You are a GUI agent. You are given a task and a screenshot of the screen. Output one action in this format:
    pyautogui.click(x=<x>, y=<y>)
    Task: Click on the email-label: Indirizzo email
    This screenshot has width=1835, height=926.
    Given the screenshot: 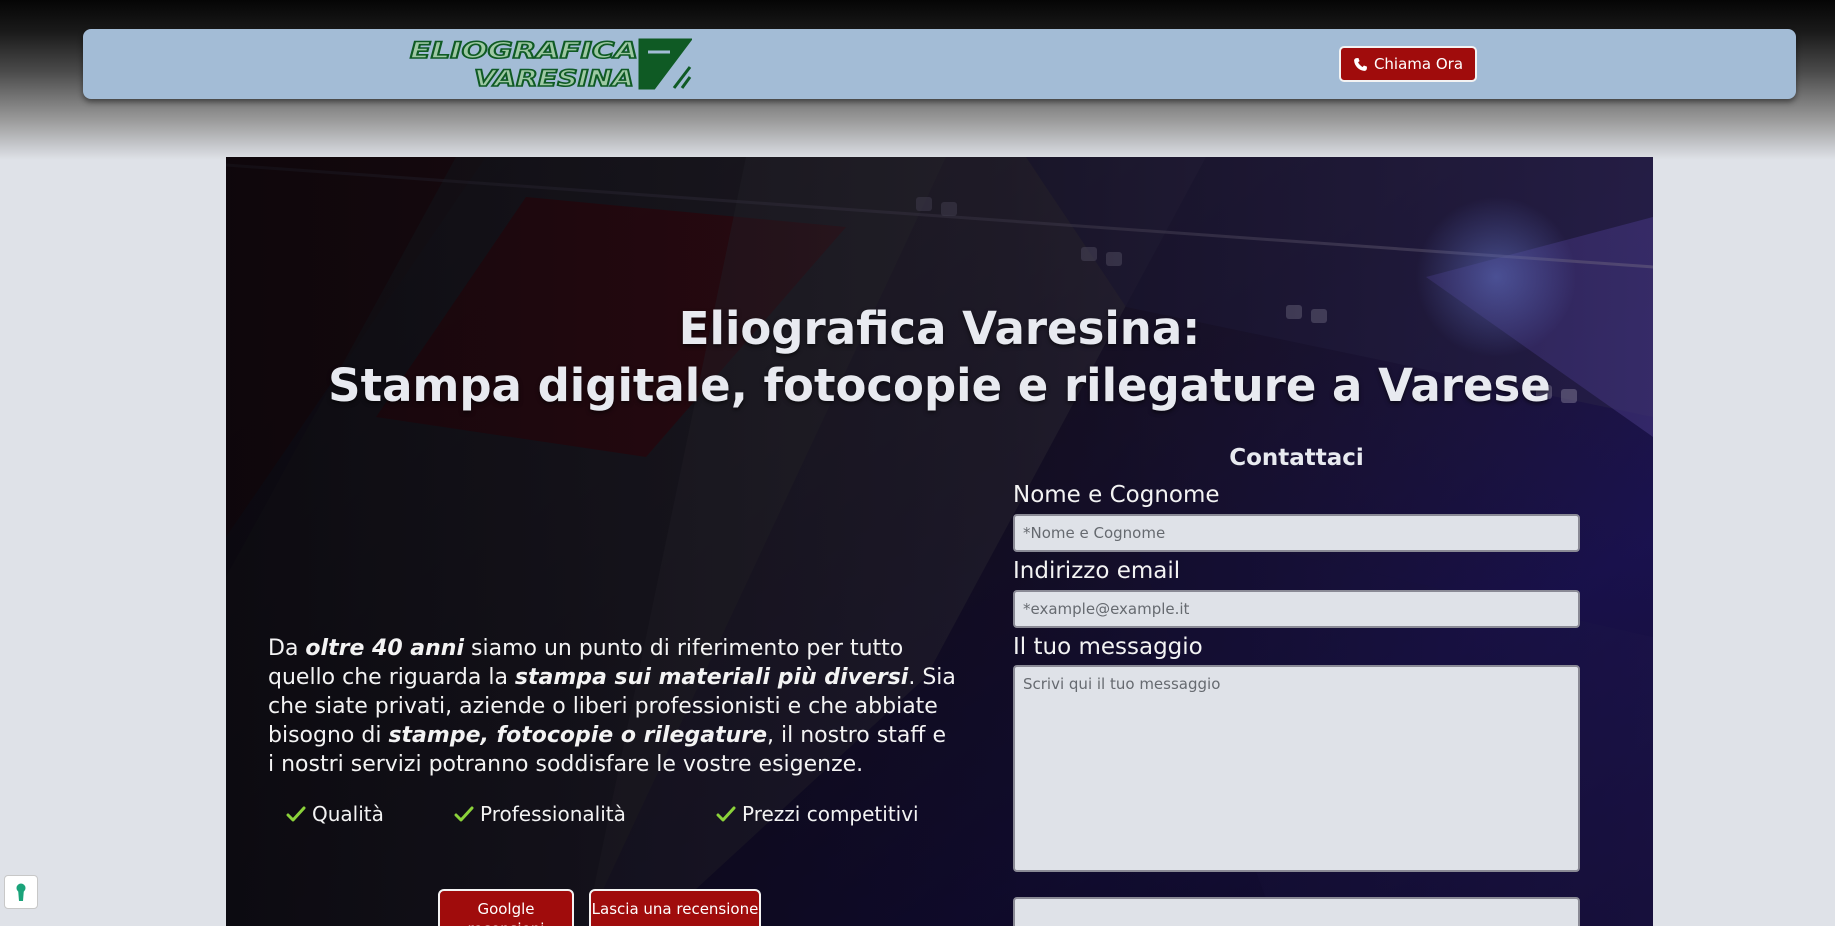 What is the action you would take?
    pyautogui.click(x=1097, y=571)
    